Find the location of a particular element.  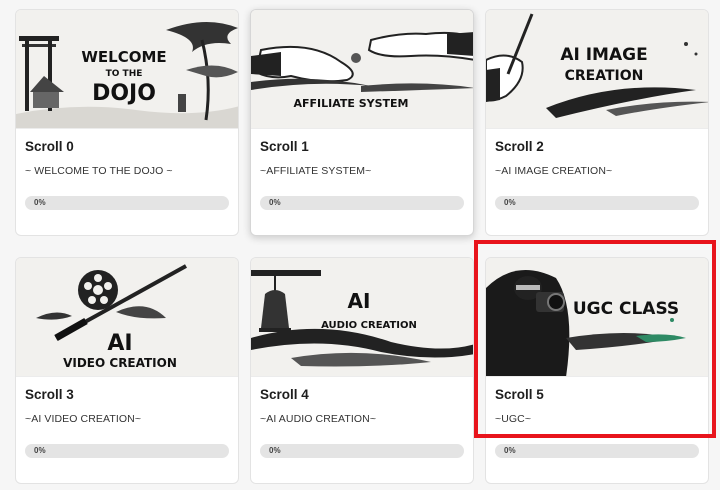

card-thumbnail: AI AUDIO CREATION is located at coordinates (362, 317).